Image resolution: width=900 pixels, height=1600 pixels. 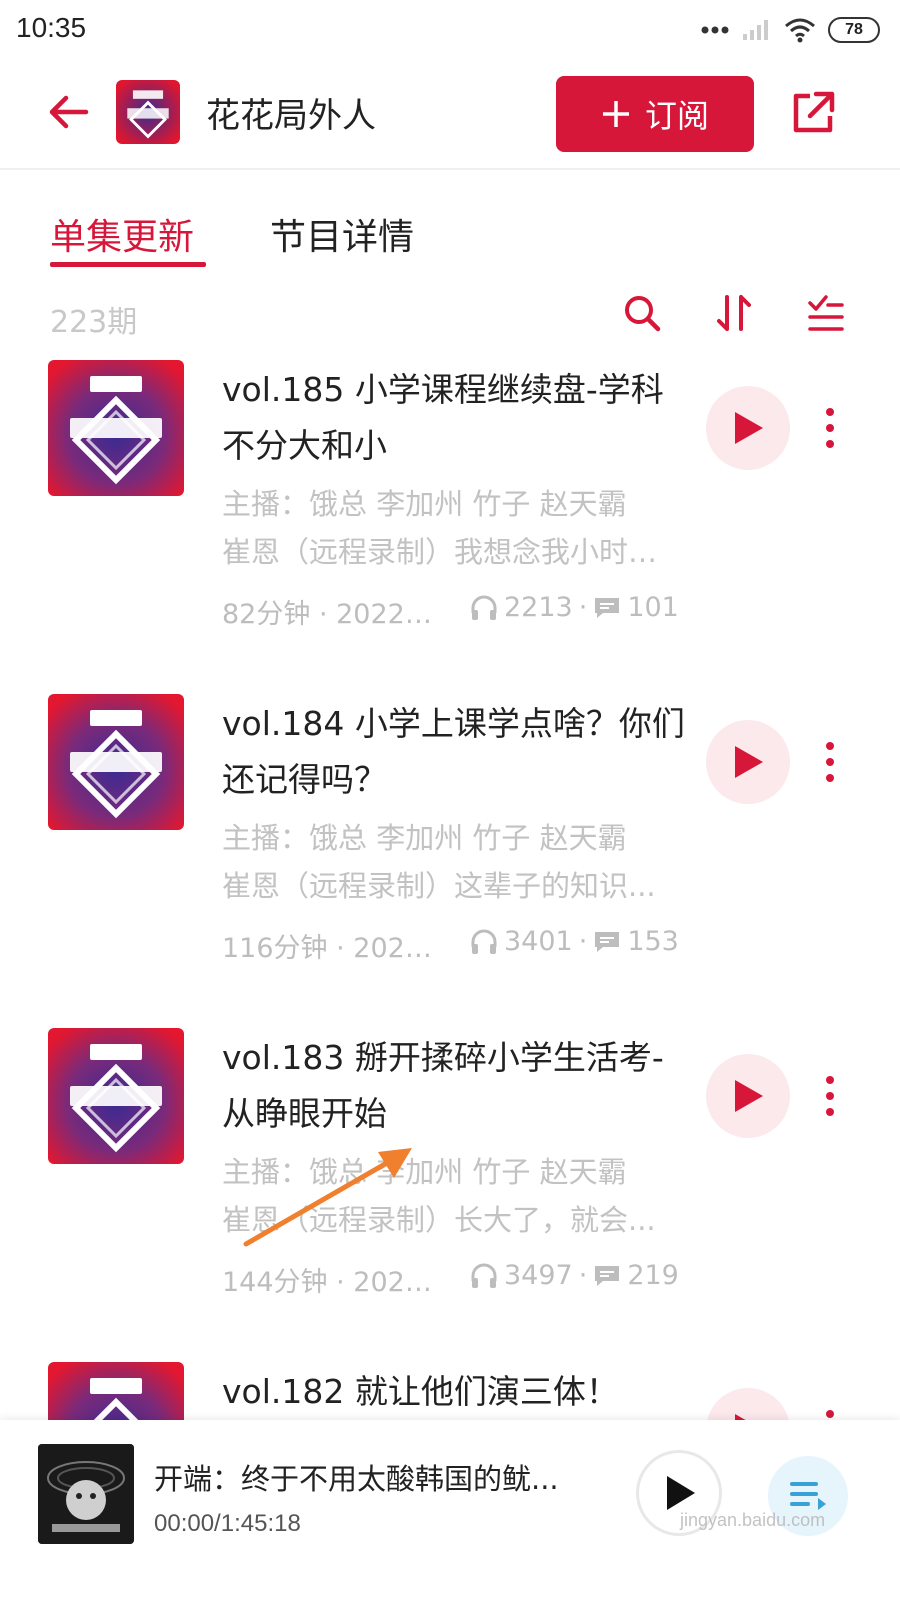 What do you see at coordinates (457, 612) in the screenshot?
I see `episode-meta: 82分钟 · 2022/... 2213 · 101` at bounding box center [457, 612].